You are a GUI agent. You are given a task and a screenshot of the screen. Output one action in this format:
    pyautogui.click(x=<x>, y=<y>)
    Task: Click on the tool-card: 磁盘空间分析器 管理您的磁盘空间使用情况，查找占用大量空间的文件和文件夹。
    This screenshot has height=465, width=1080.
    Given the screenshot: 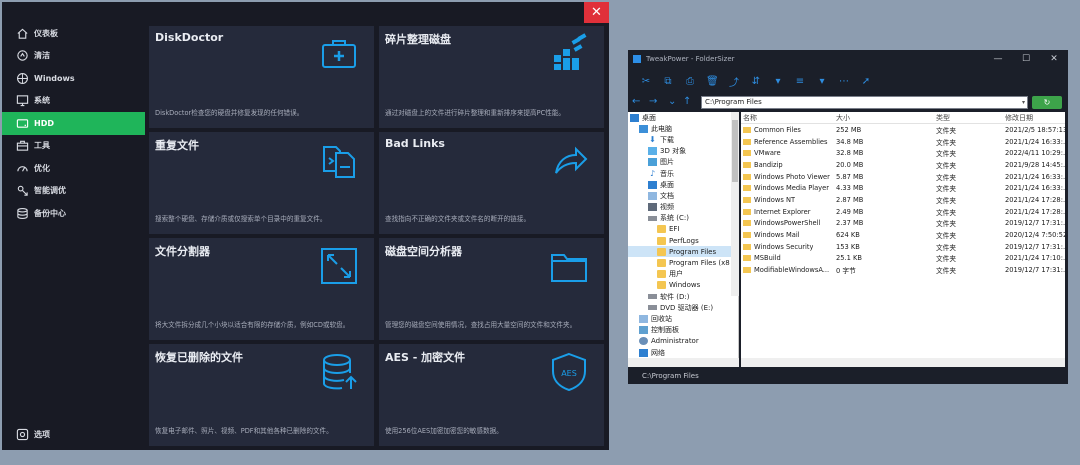 What is the action you would take?
    pyautogui.click(x=491, y=289)
    